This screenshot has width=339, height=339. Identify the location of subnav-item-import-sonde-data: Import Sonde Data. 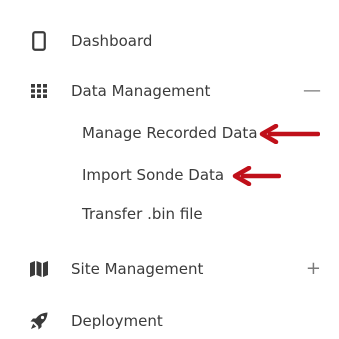
(169, 175).